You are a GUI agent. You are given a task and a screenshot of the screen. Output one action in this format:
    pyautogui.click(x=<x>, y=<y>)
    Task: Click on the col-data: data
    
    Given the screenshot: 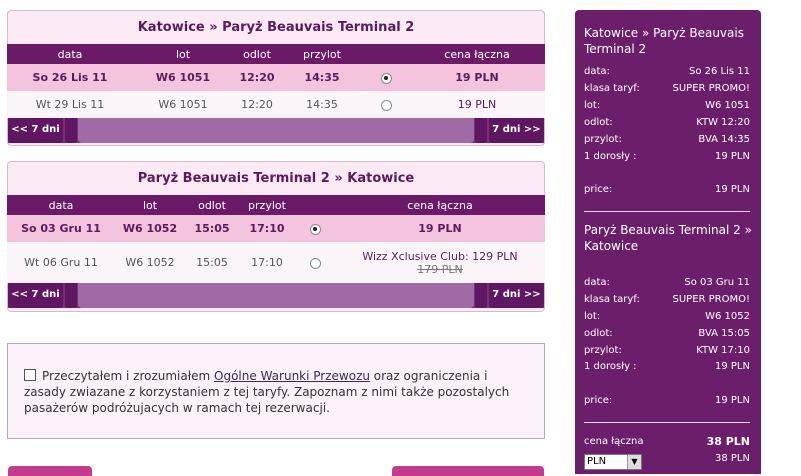 What is the action you would take?
    pyautogui.click(x=70, y=54)
    